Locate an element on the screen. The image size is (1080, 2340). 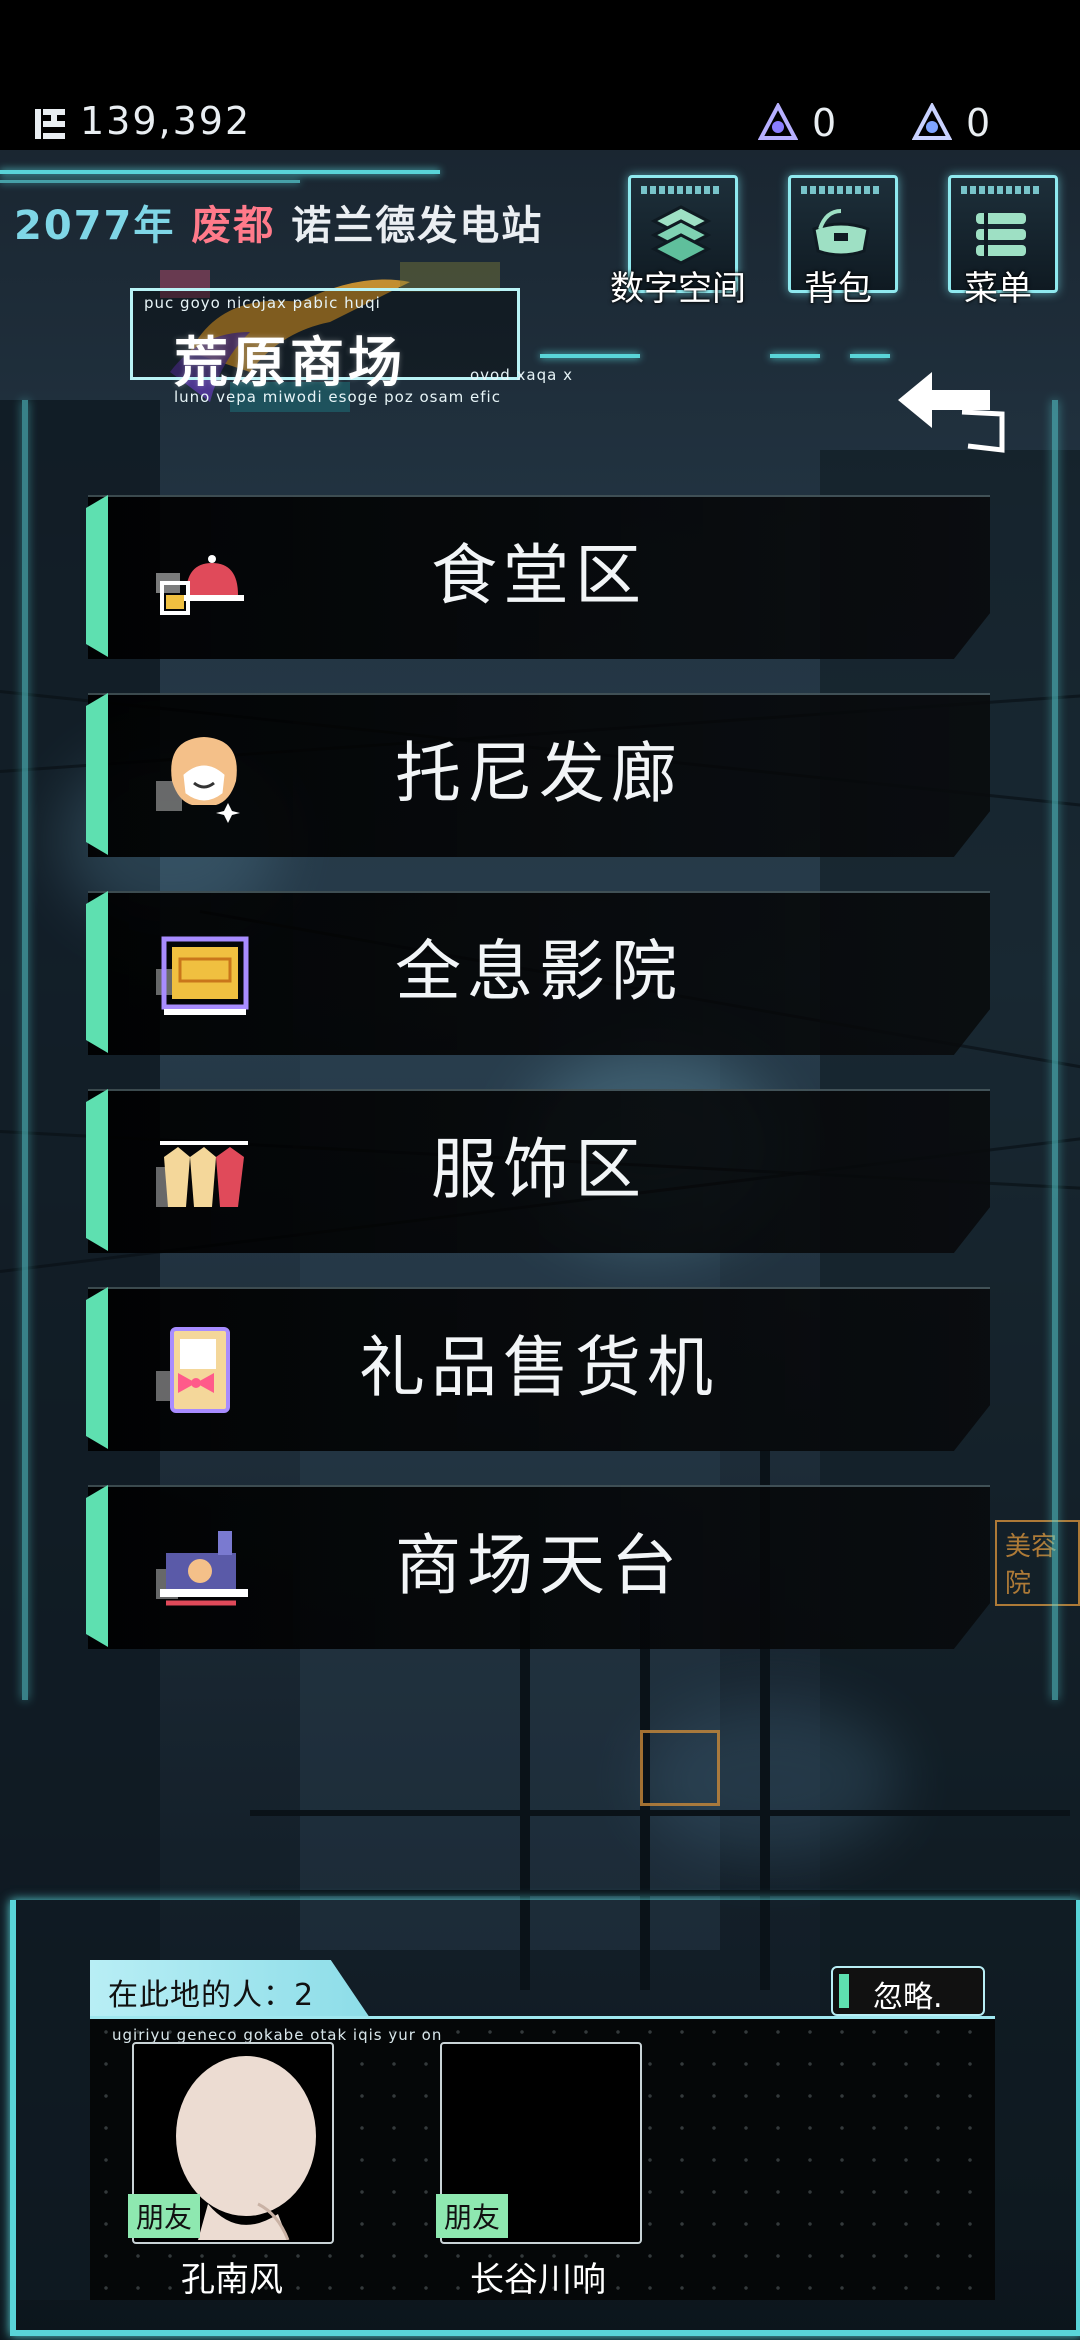
menu-item-hair-salon: 托尼发廊 is located at coordinates (538, 775).